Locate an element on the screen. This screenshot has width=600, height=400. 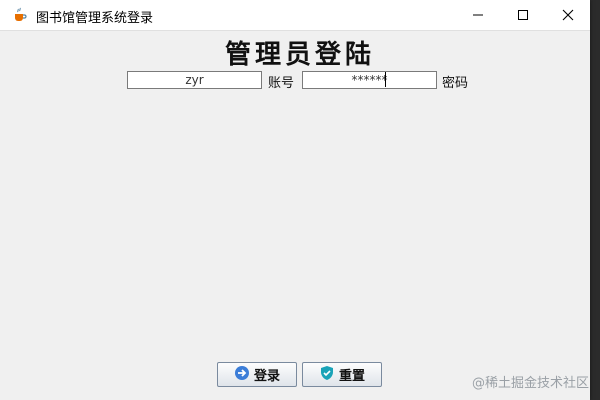
login-button: 登录 is located at coordinates (257, 374).